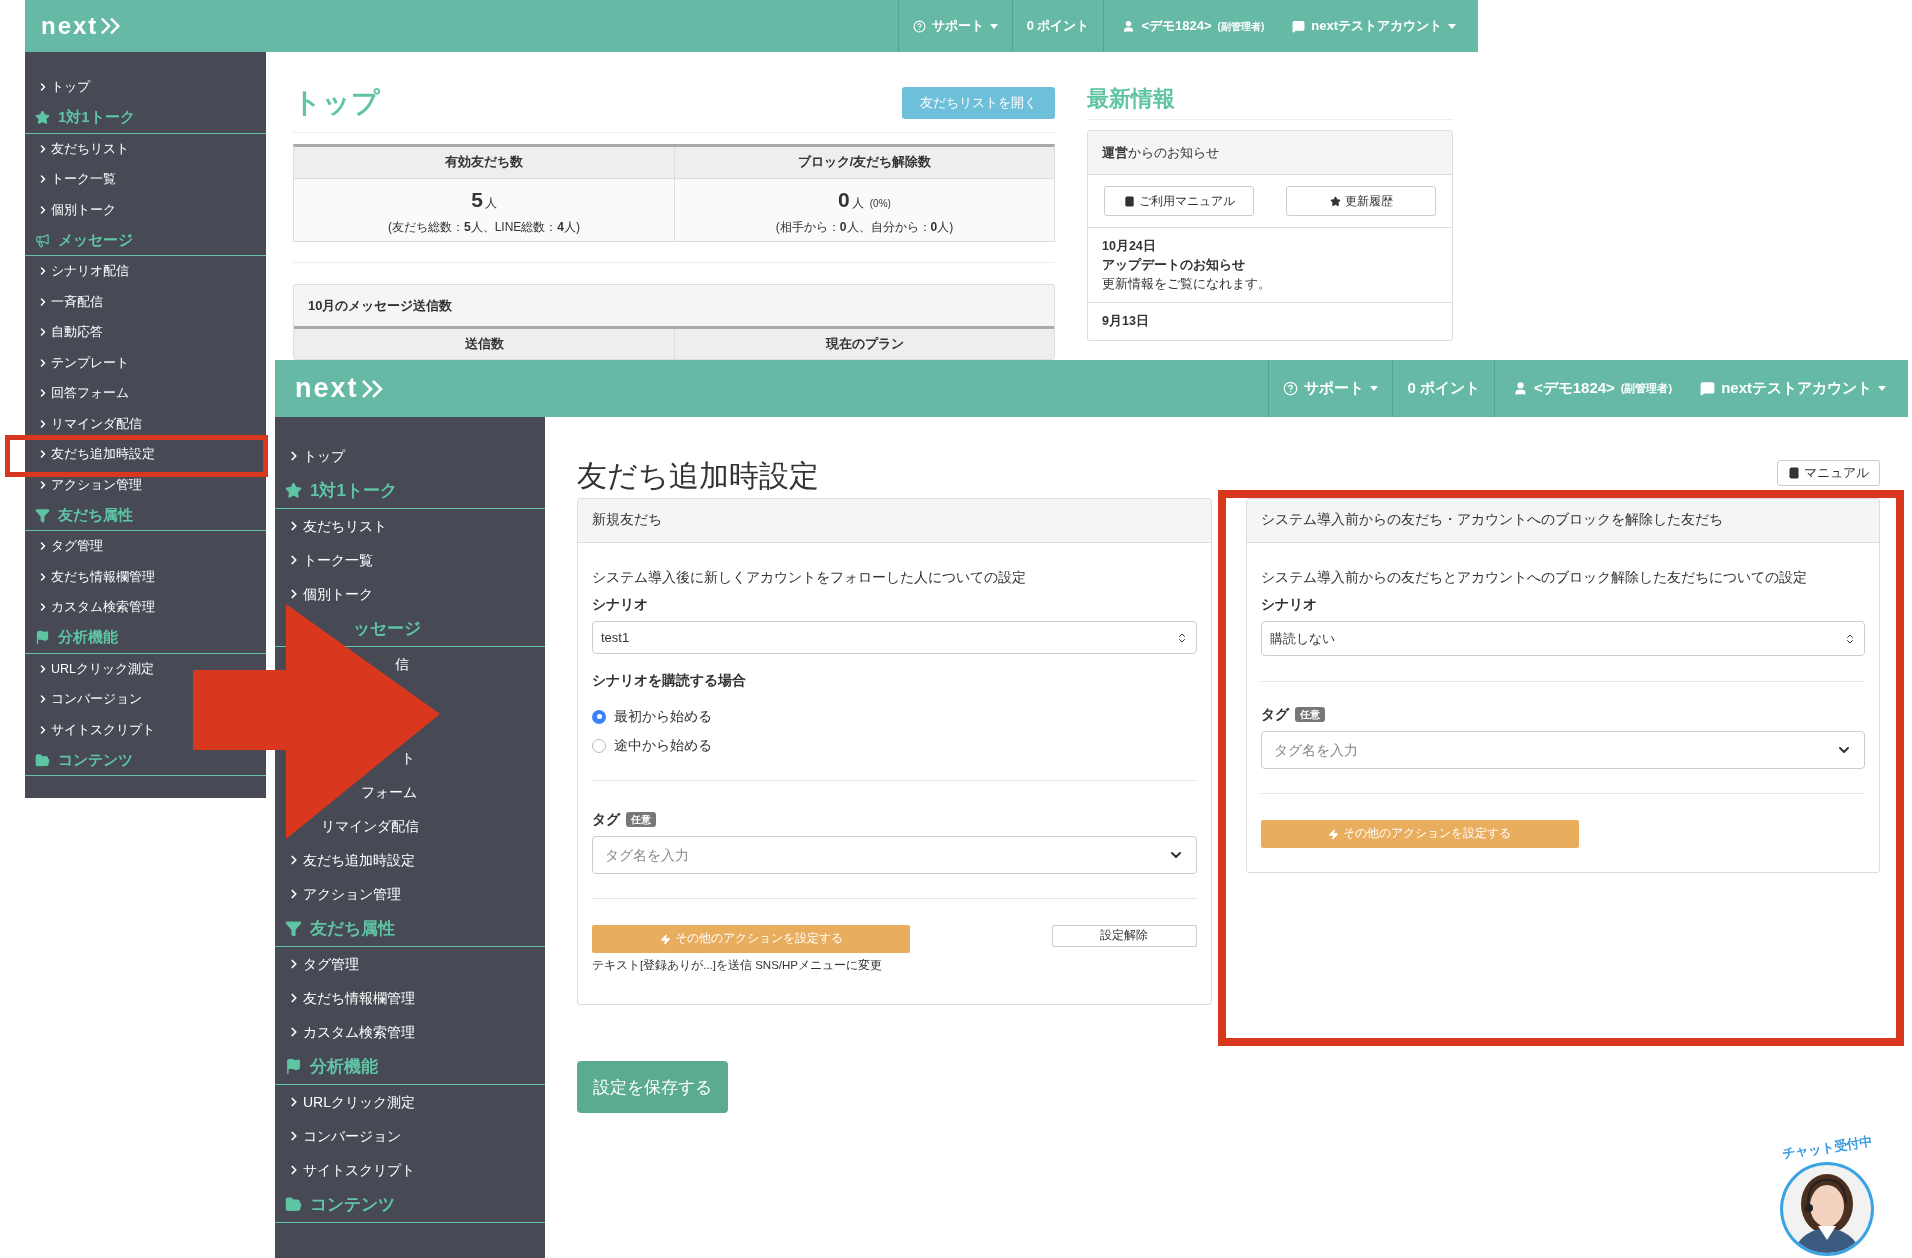 This screenshot has width=1912, height=1258. What do you see at coordinates (641, 819) in the screenshot?
I see `optional-badge: 任意` at bounding box center [641, 819].